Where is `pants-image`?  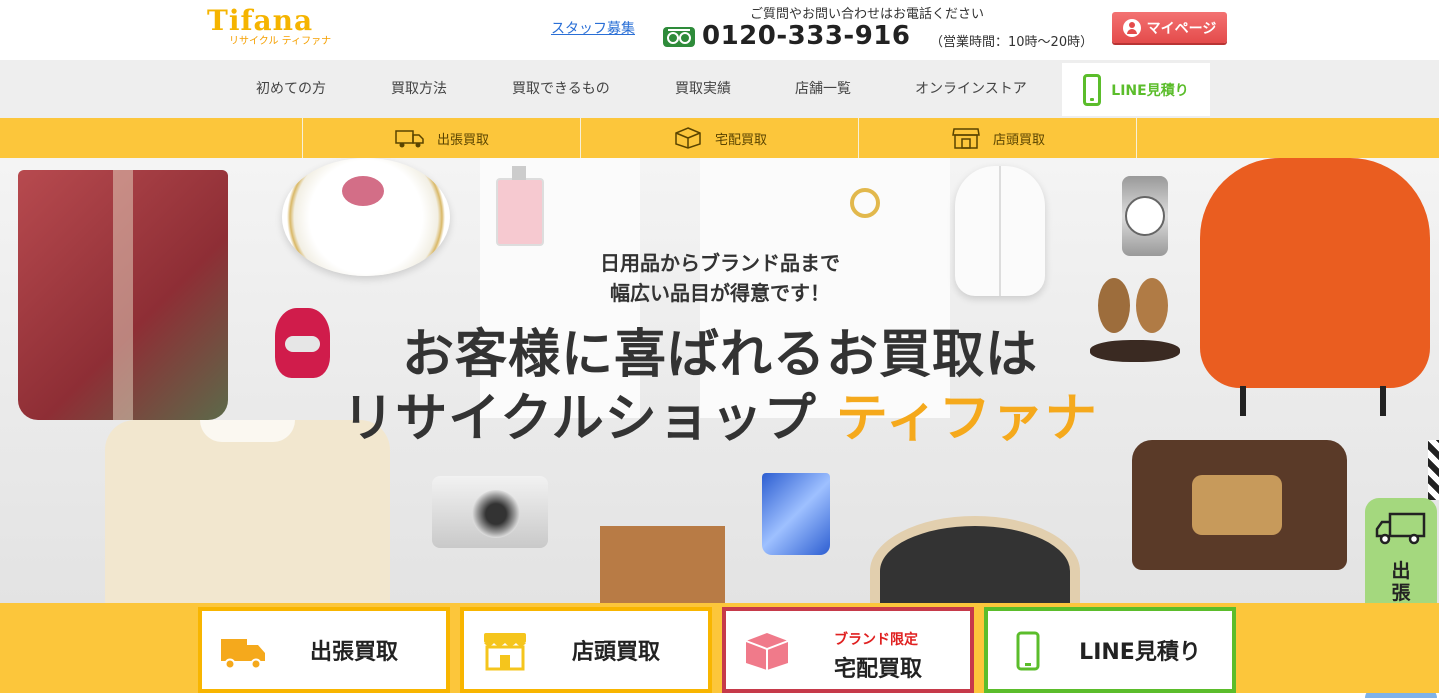
pants-image is located at coordinates (662, 564).